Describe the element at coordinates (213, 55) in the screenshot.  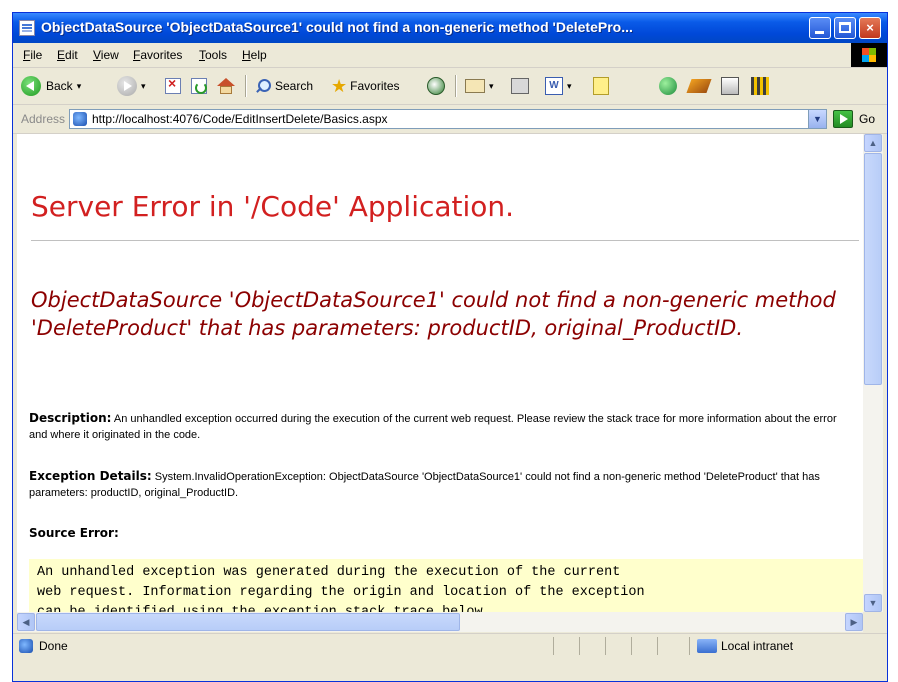
I see `menu-tools: Tools` at that location.